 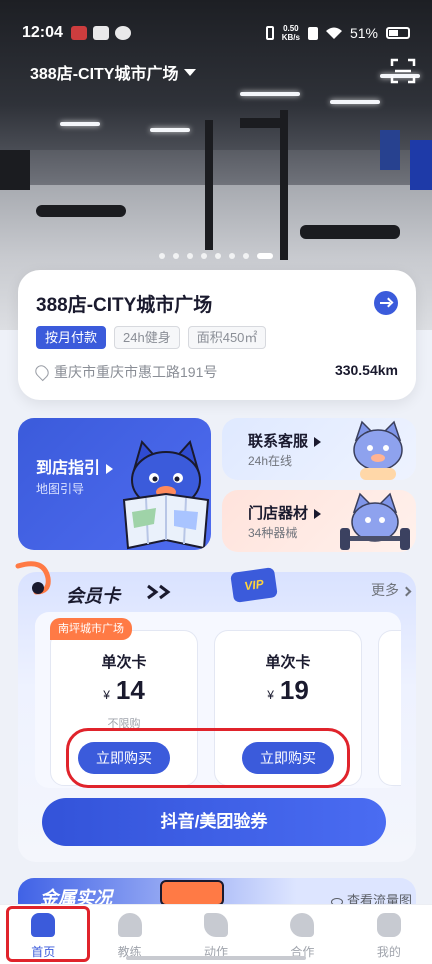 What do you see at coordinates (147, 337) in the screenshot?
I see `tag-hours: 24h健身` at bounding box center [147, 337].